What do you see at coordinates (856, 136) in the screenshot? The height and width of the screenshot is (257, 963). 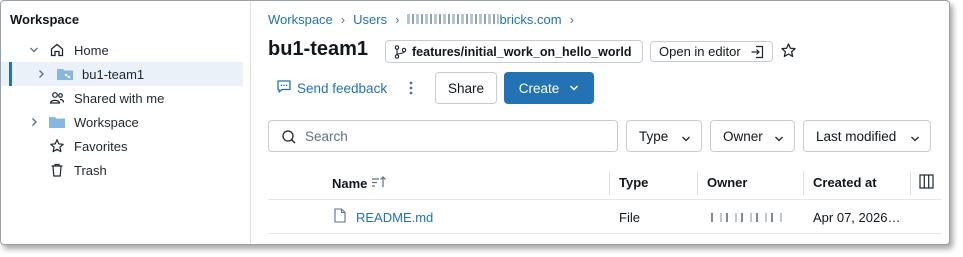 I see `last-modified-filter-label: Last modified` at bounding box center [856, 136].